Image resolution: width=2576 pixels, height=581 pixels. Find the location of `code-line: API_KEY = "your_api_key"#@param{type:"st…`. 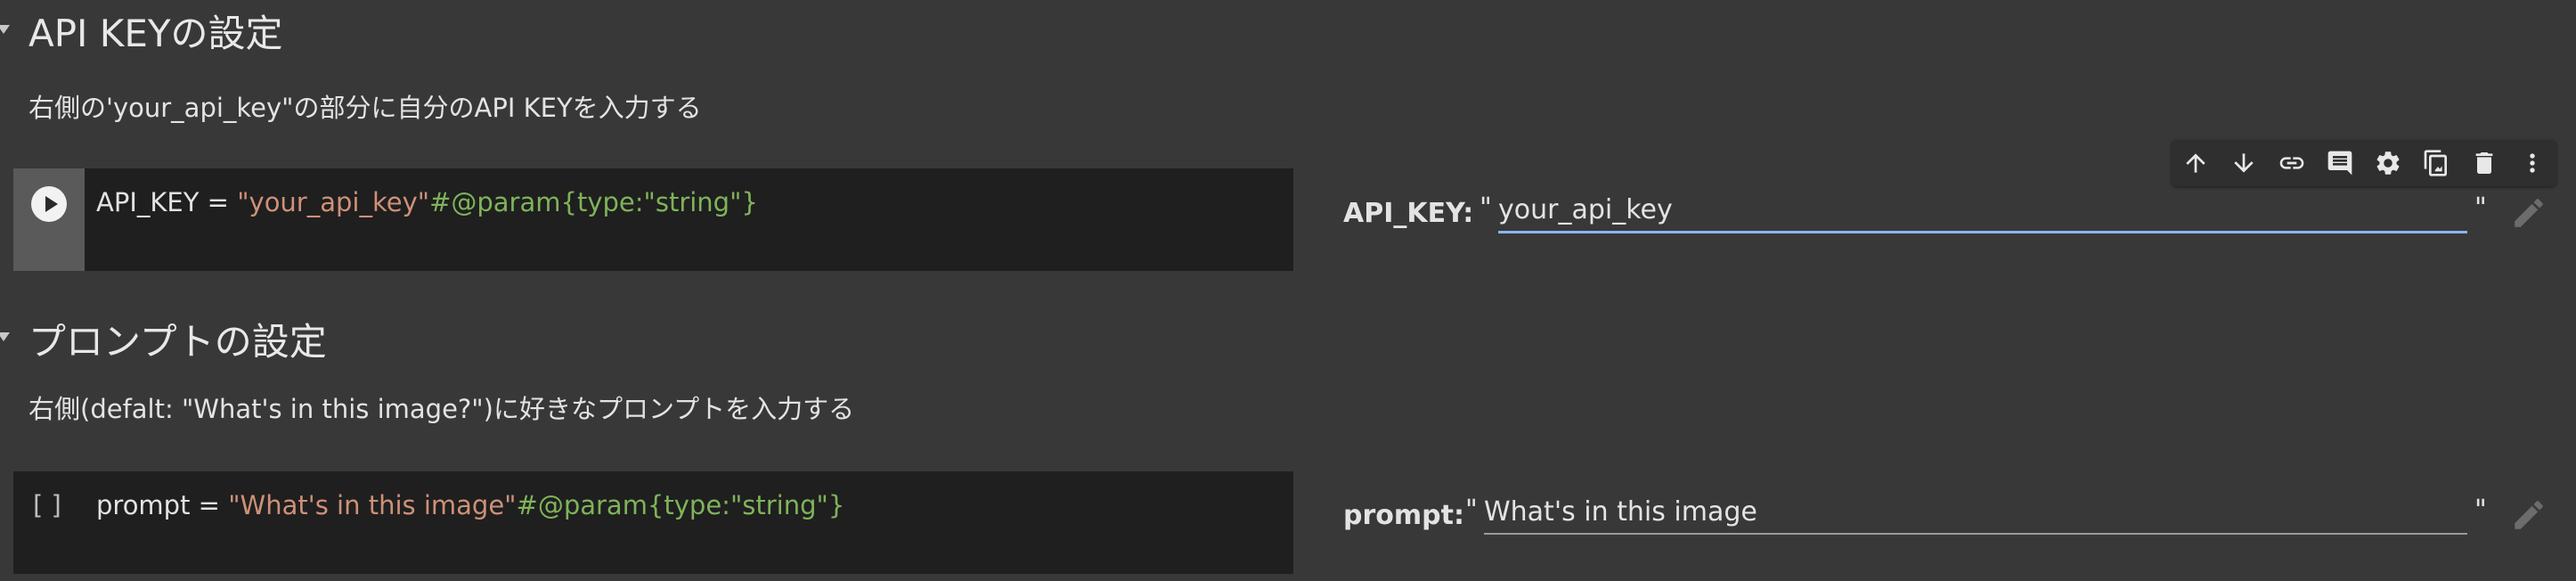

code-line: API_KEY = "your_api_key"#@param{type:"st… is located at coordinates (427, 202).